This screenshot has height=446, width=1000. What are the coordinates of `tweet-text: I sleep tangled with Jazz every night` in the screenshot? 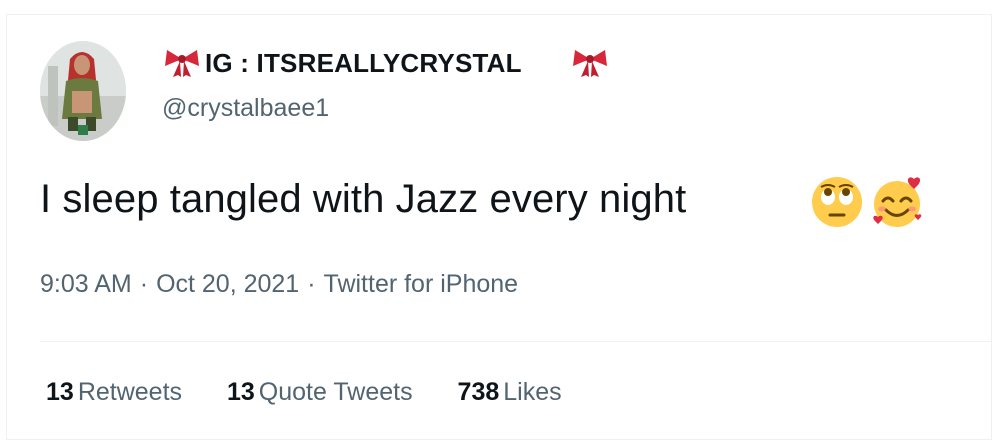 It's located at (363, 199).